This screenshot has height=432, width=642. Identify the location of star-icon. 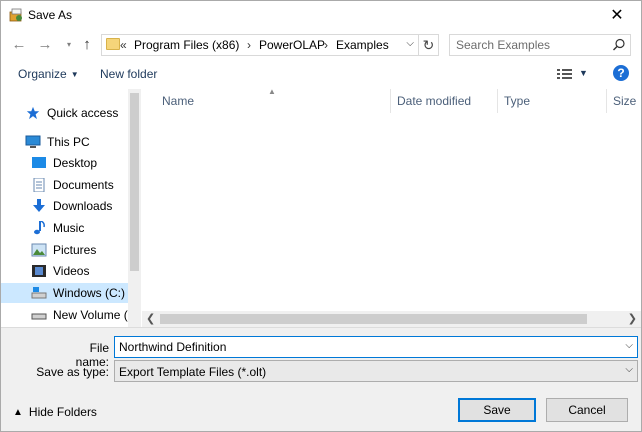
(33, 113).